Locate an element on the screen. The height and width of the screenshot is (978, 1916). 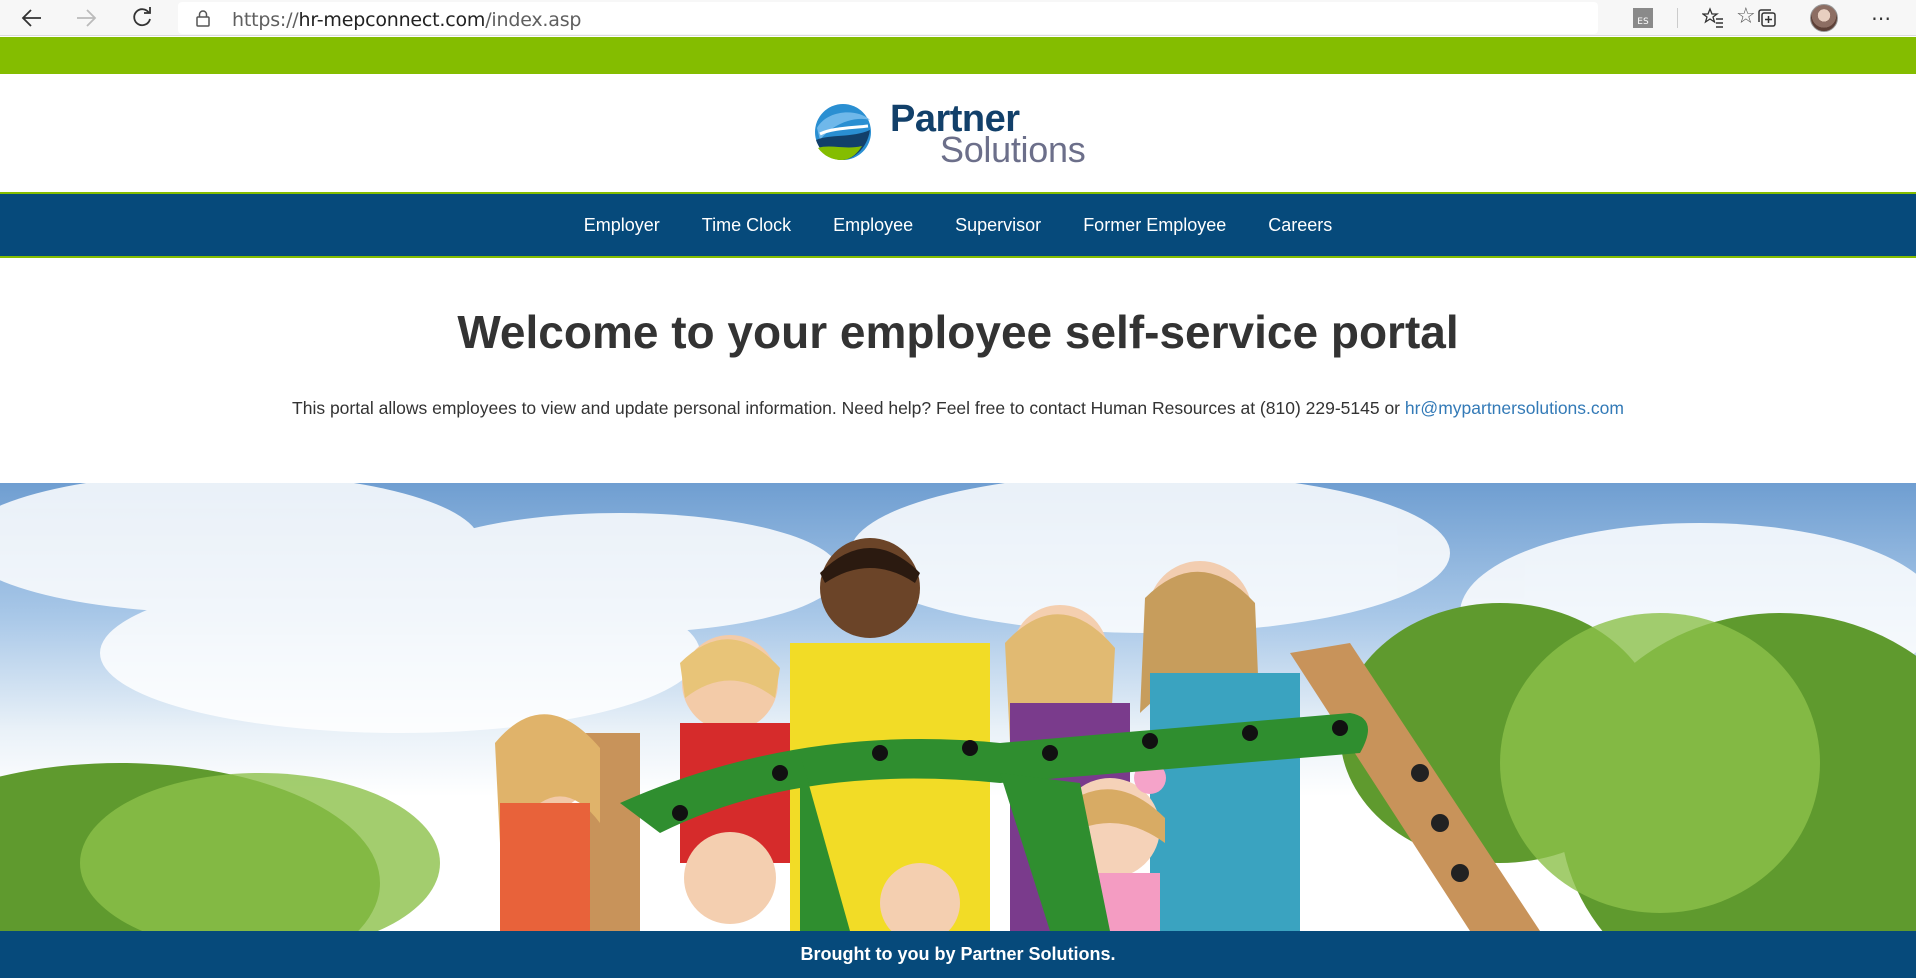
url-text: https://hr-mepconnect.com/index.asp is located at coordinates (406, 20).